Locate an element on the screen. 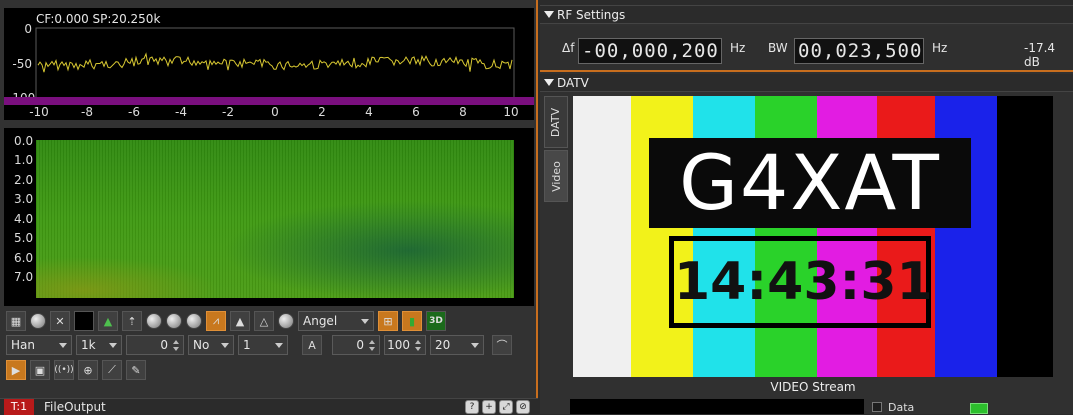 This screenshot has height=415, width=1073. grid-intensity-dial is located at coordinates (38, 321).